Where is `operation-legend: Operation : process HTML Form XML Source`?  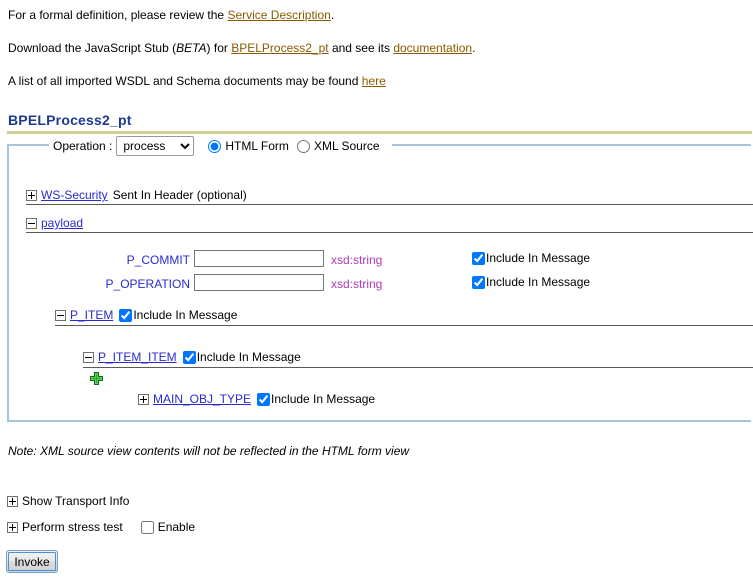 operation-legend: Operation : process HTML Form XML Source is located at coordinates (220, 146).